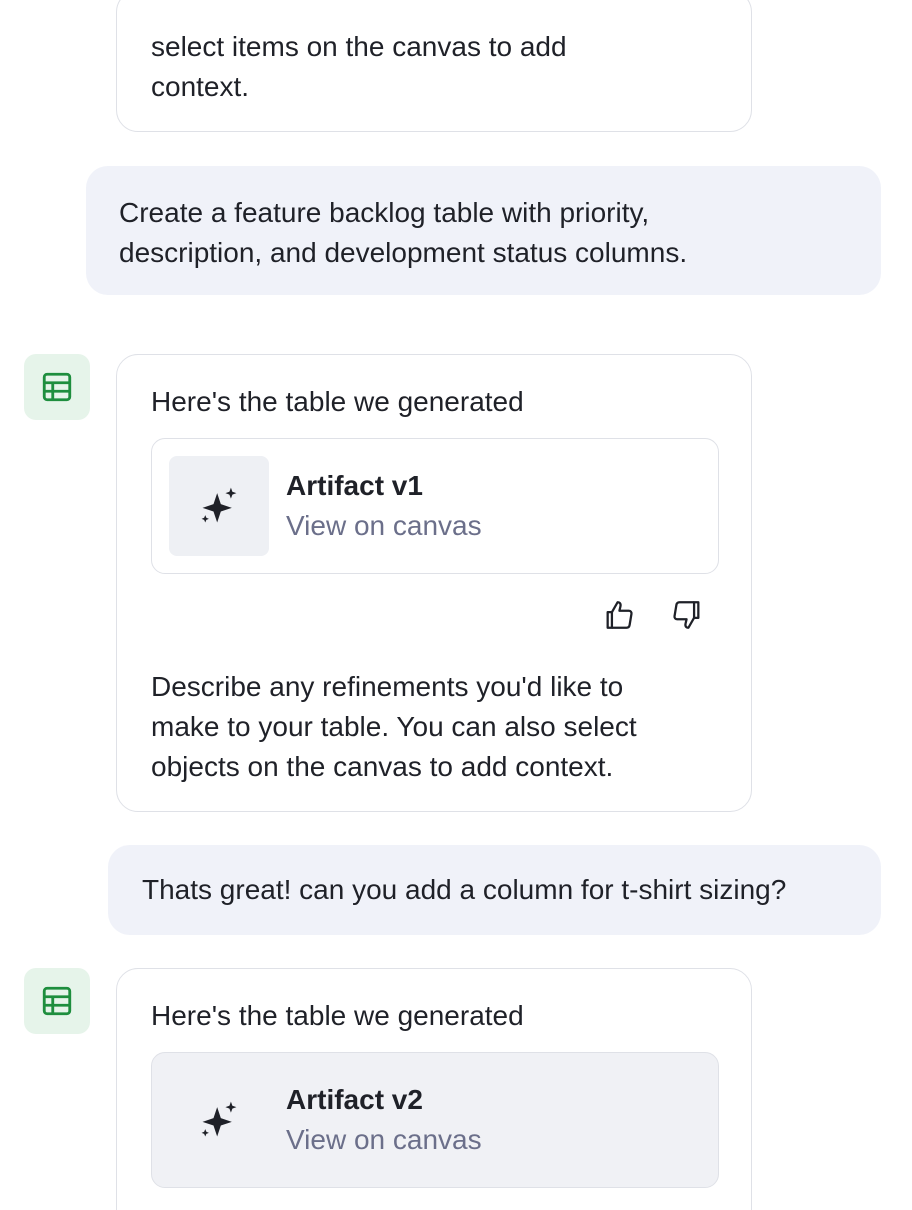 This screenshot has height=1210, width=912. I want to click on thumbs-down-button, so click(687, 615).